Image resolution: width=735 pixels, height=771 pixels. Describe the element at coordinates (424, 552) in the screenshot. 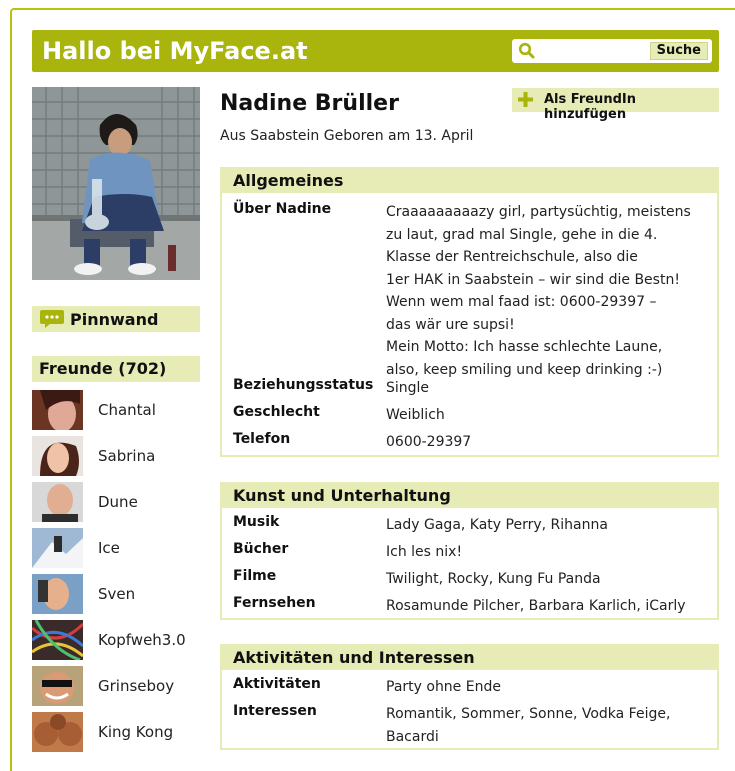

I see `info-value: Ich les nix!` at that location.